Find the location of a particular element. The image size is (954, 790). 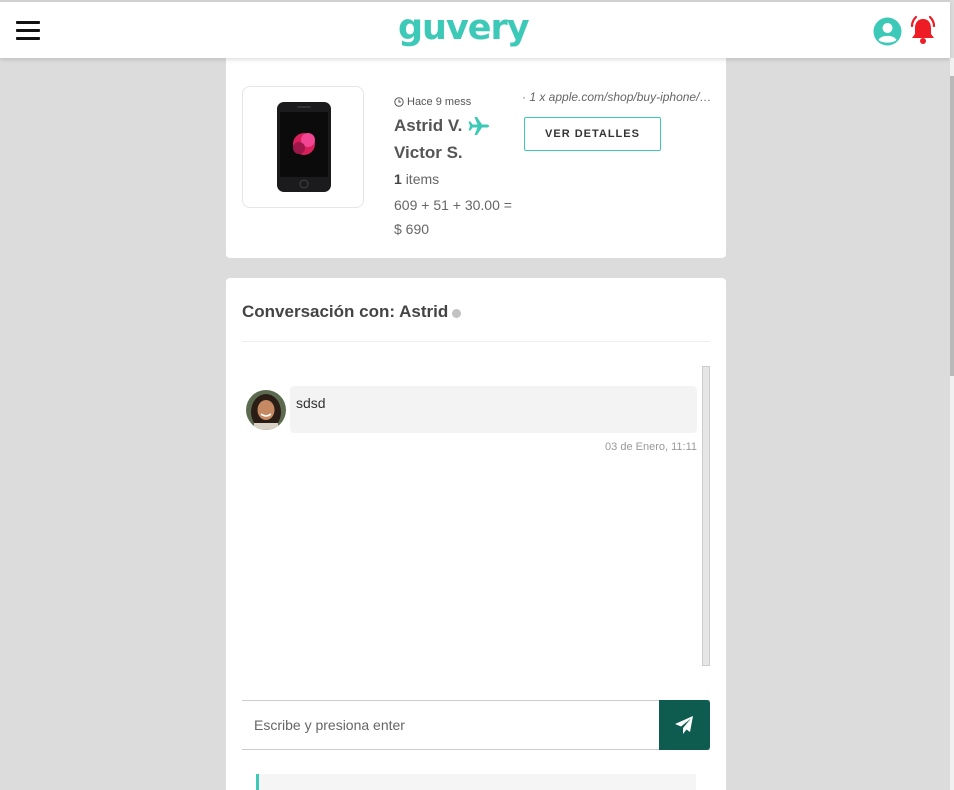

chat-title: Conversación con: Astrid is located at coordinates (352, 312).